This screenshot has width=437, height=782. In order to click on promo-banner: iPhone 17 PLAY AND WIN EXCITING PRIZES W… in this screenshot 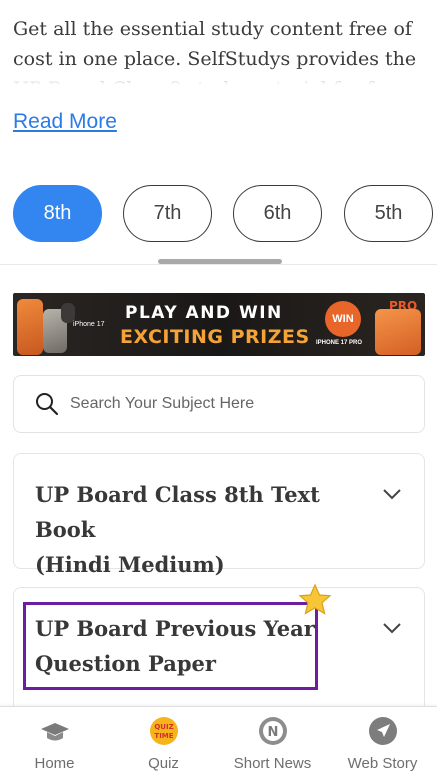, I will do `click(219, 324)`.